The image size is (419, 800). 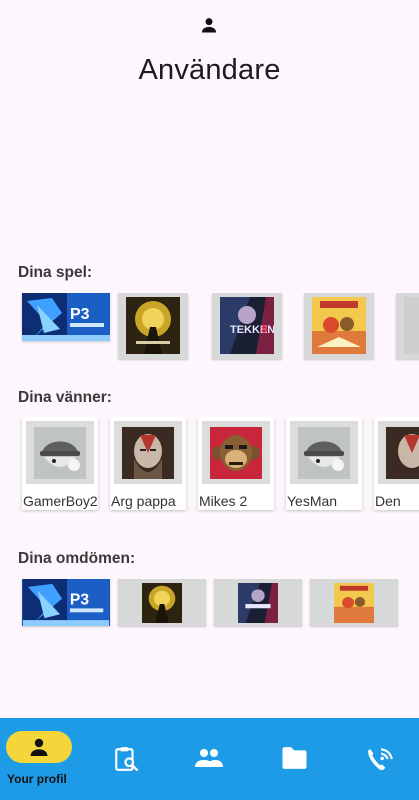 I want to click on friend-card-den: Den, so click(x=396, y=463).